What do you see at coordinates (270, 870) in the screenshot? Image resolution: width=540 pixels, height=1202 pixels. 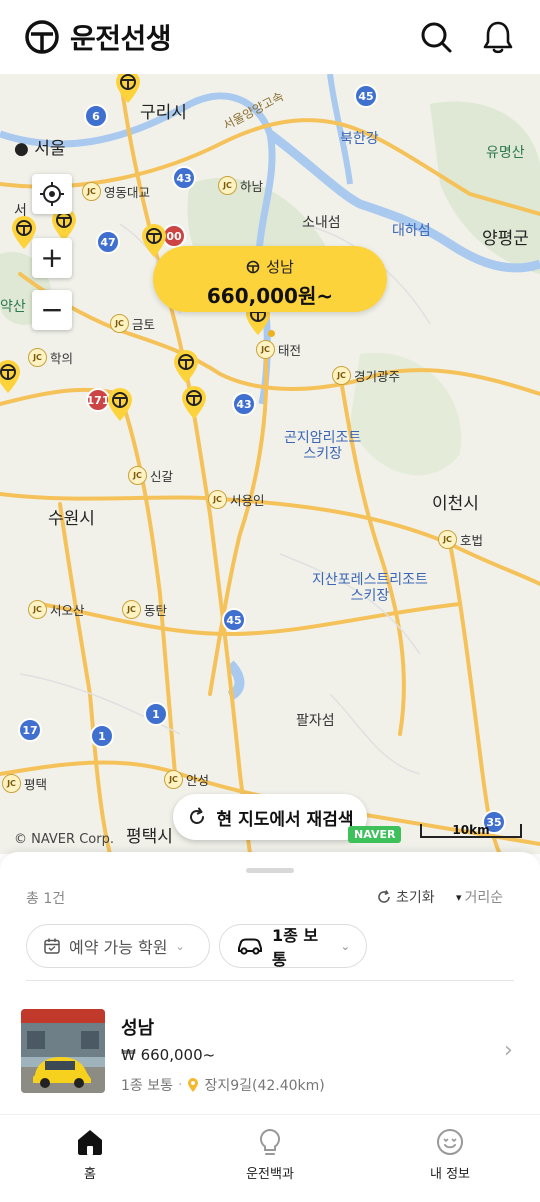 I see `sheet-drag-handle` at bounding box center [270, 870].